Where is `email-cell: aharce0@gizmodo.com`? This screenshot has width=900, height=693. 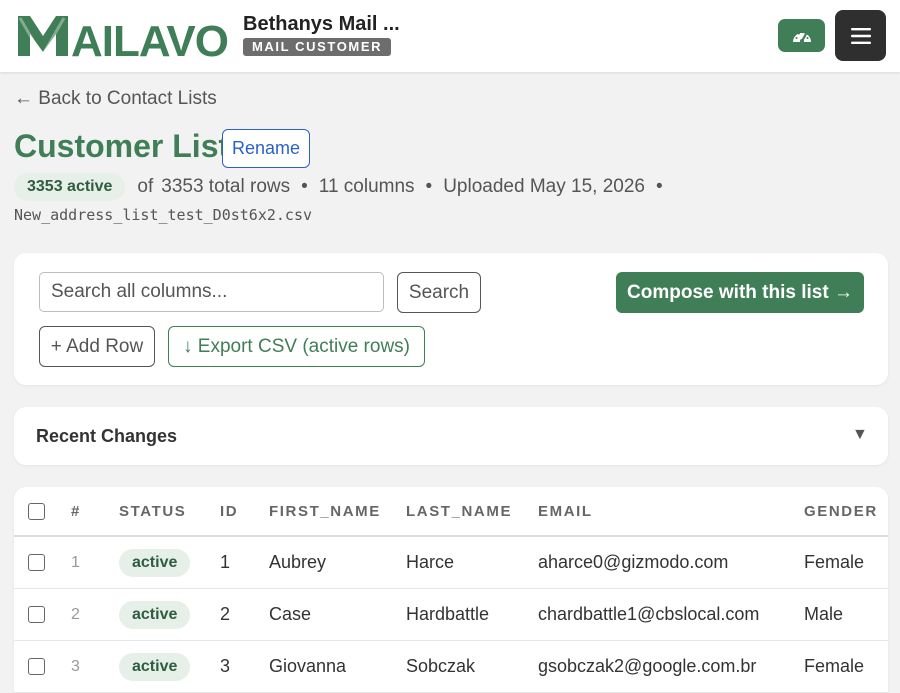
email-cell: aharce0@gizmodo.com is located at coordinates (633, 562).